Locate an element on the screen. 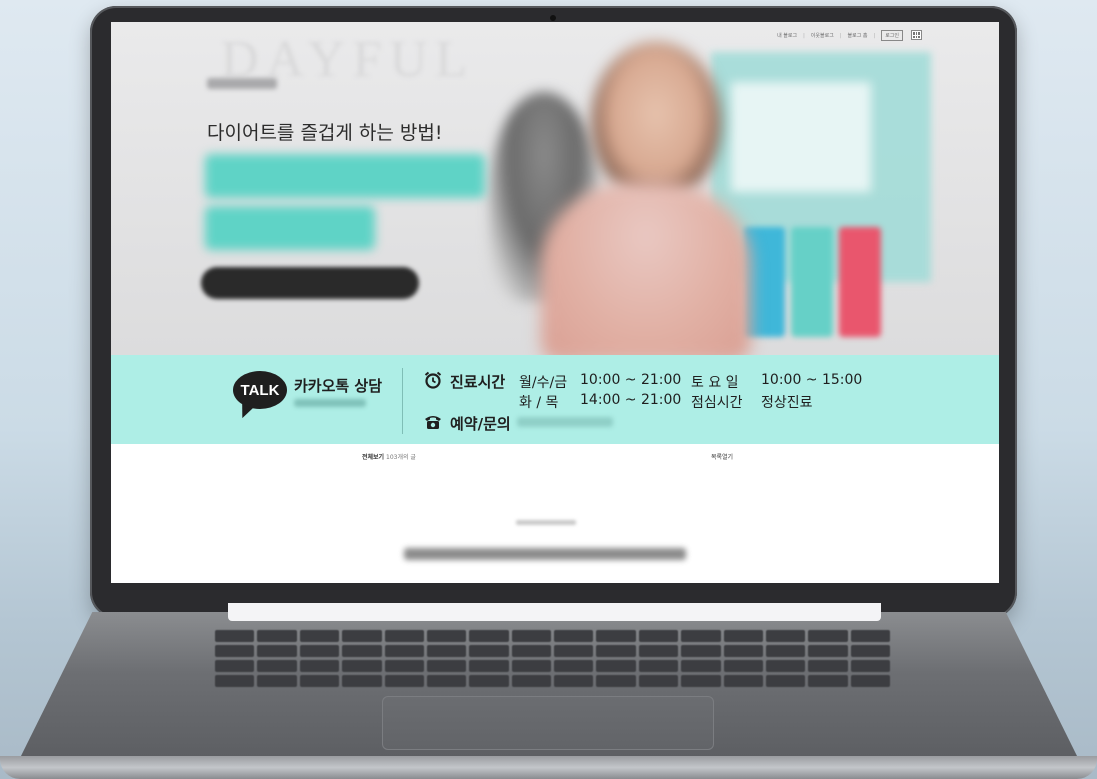 This screenshot has width=1097, height=779. hero-model-face is located at coordinates (656, 122).